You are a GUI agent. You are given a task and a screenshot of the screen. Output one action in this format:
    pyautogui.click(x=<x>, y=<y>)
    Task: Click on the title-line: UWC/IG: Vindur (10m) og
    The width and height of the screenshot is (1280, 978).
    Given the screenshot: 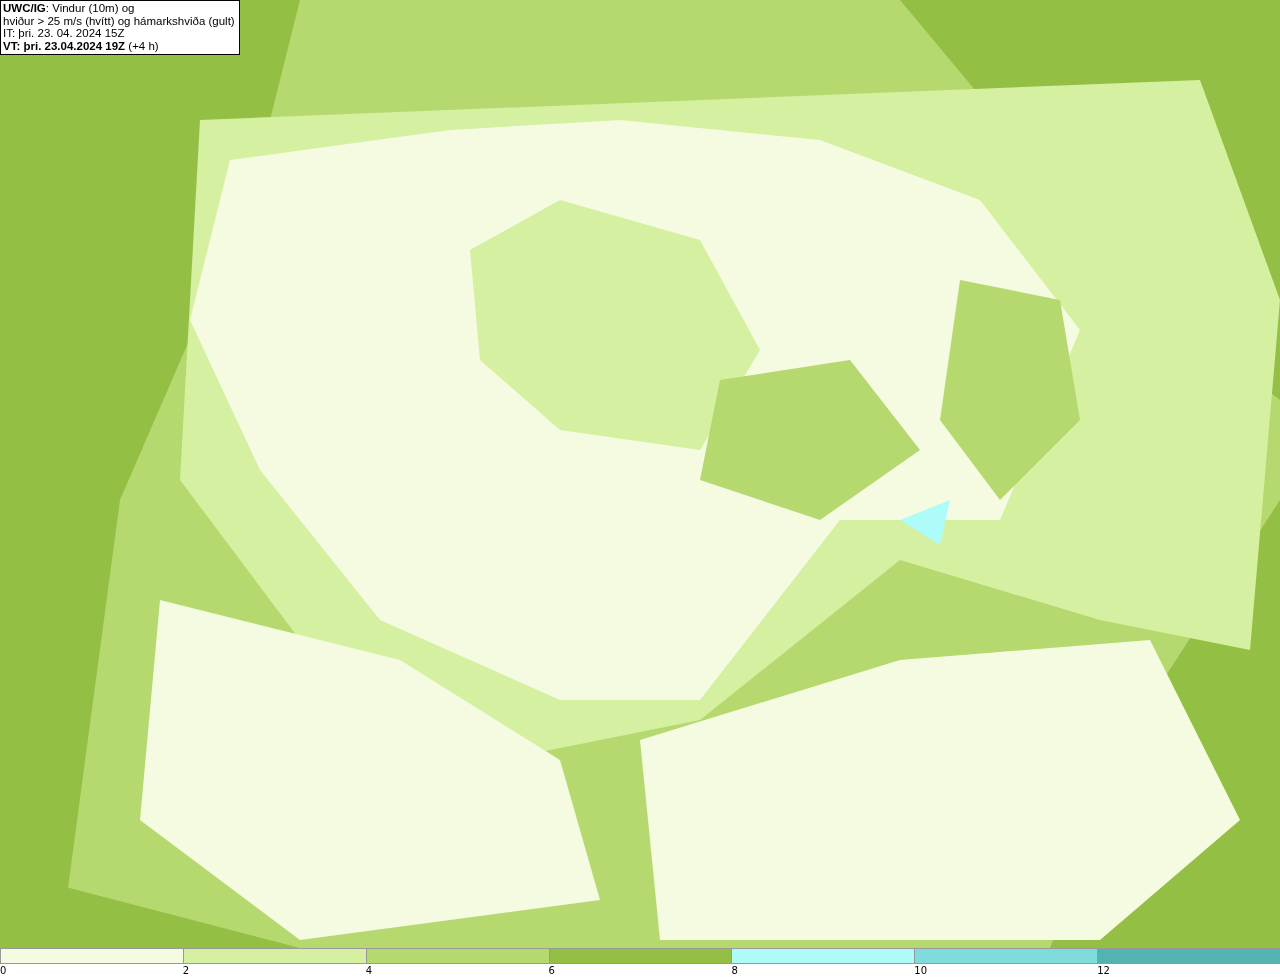 What is the action you would take?
    pyautogui.click(x=69, y=8)
    